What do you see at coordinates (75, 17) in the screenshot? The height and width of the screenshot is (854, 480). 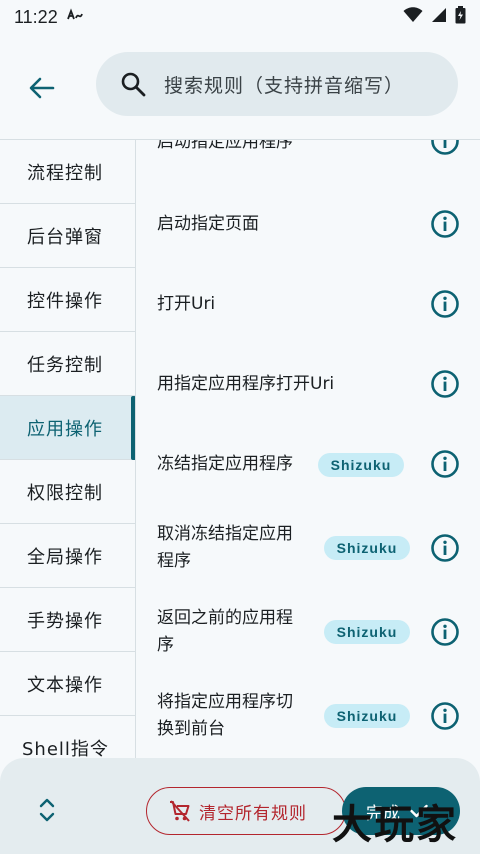 I see `a-icon` at bounding box center [75, 17].